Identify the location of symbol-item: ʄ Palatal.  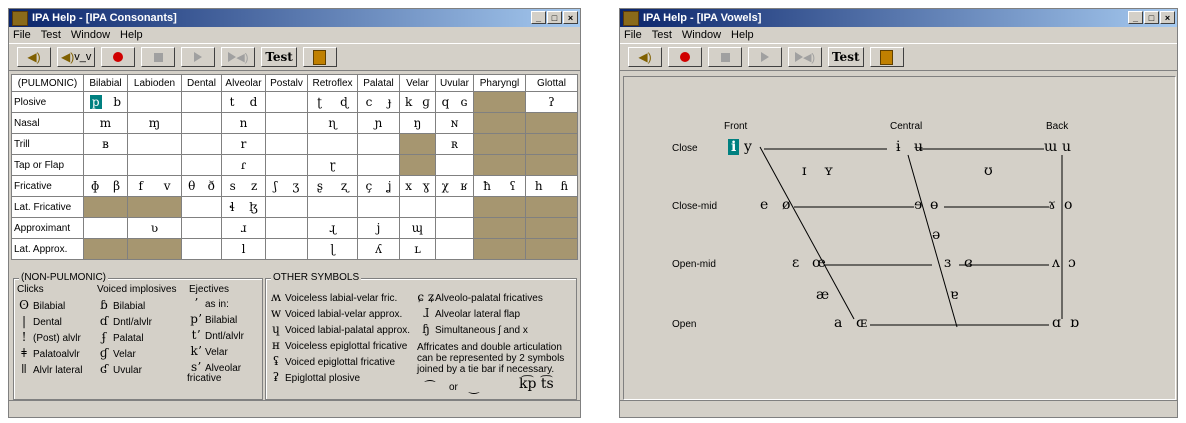
(119, 337).